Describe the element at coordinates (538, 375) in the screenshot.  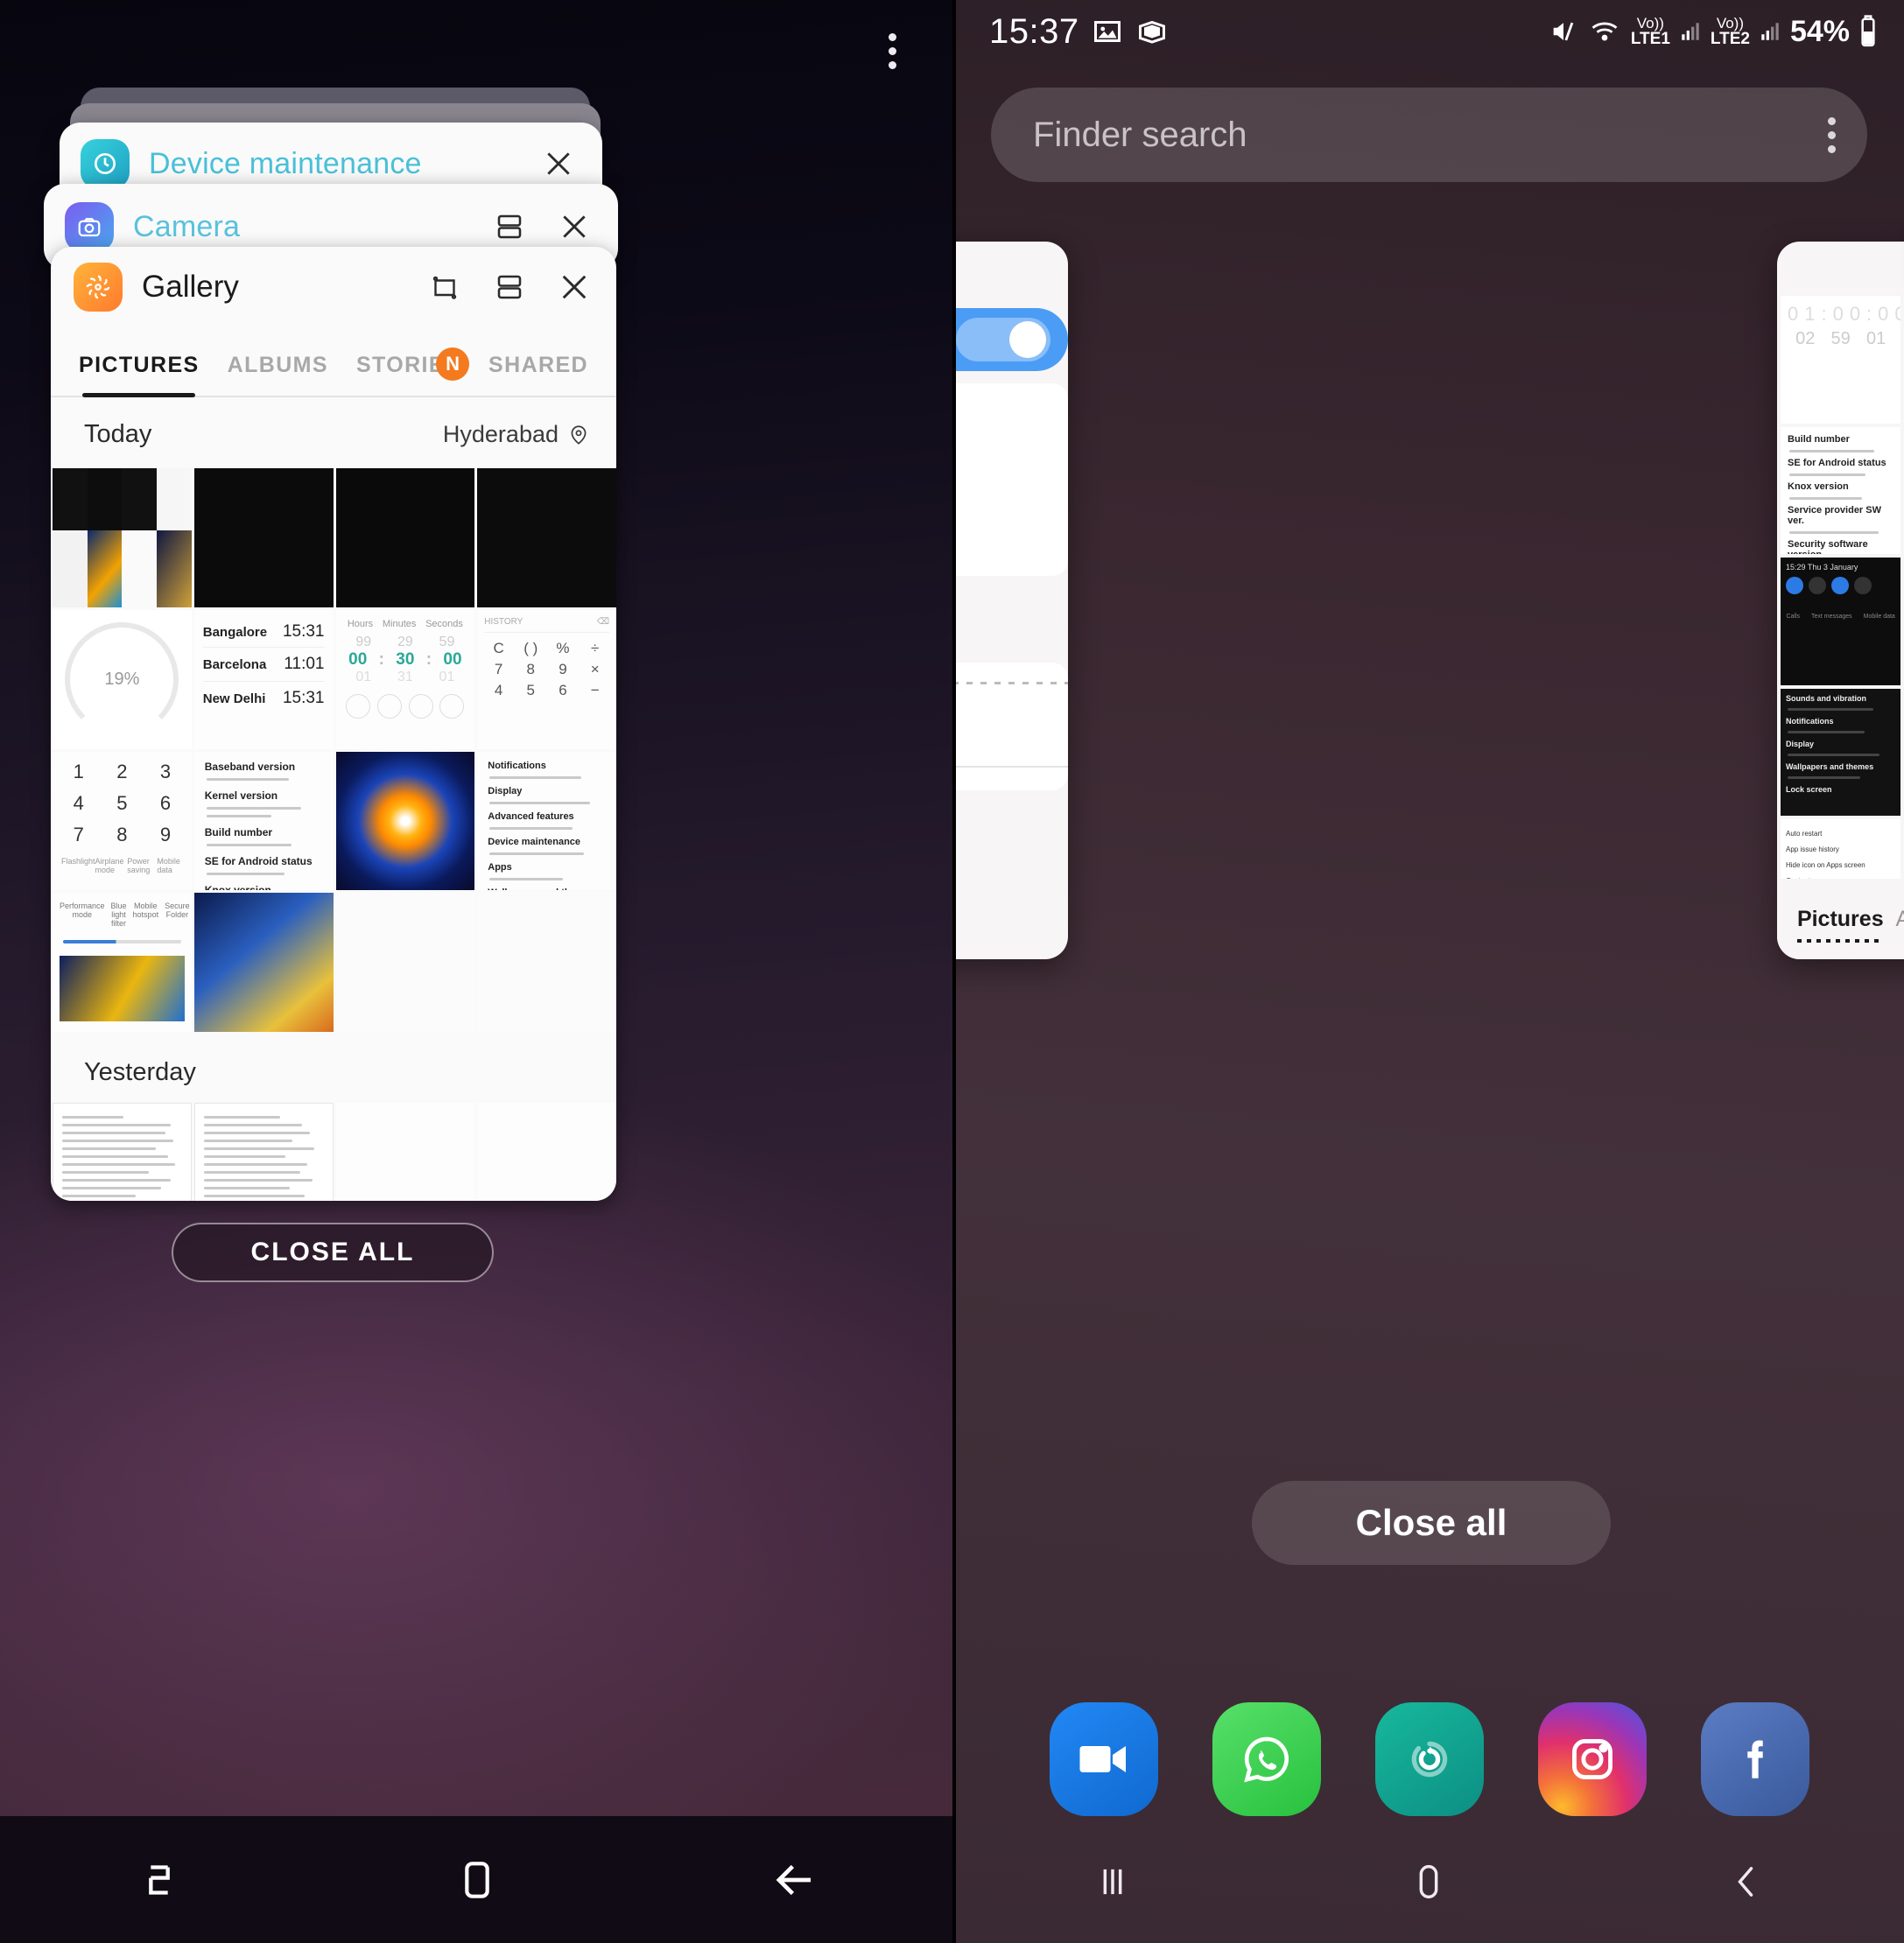
I see `tab-shared: SHARED` at that location.